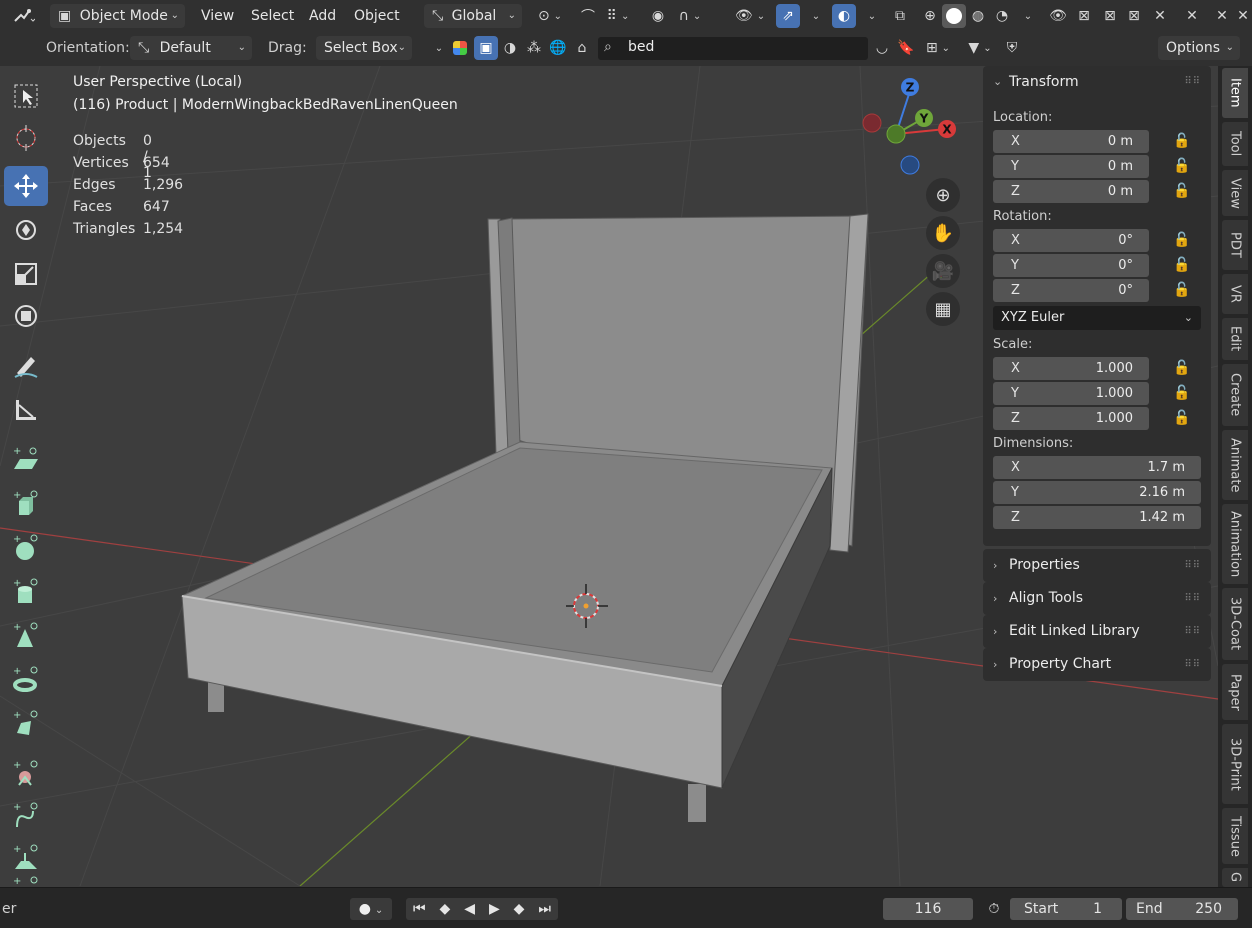 This screenshot has width=1252, height=928. Describe the element at coordinates (943, 195) in the screenshot. I see `zoom-icon: ⊕` at that location.